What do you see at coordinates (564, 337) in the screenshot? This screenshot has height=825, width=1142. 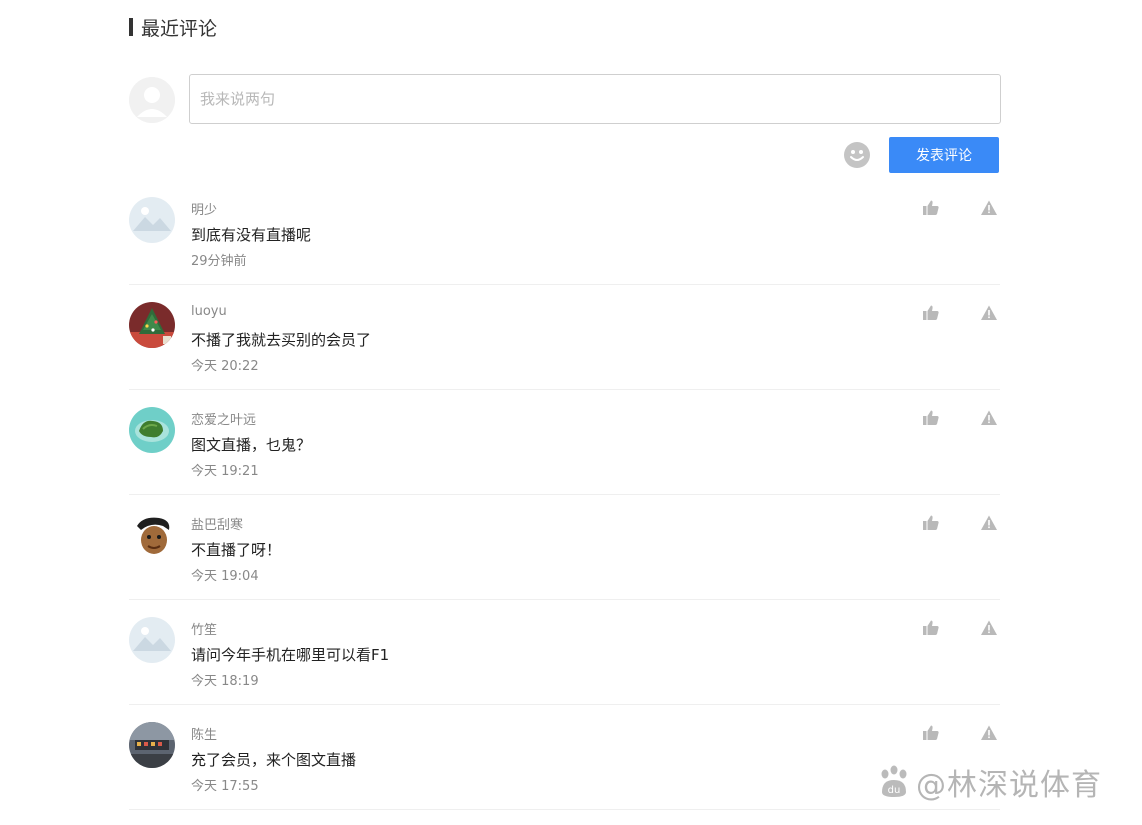 I see `comment-item: luoyu 不播了我就去买别的会员了 今天 20:22` at bounding box center [564, 337].